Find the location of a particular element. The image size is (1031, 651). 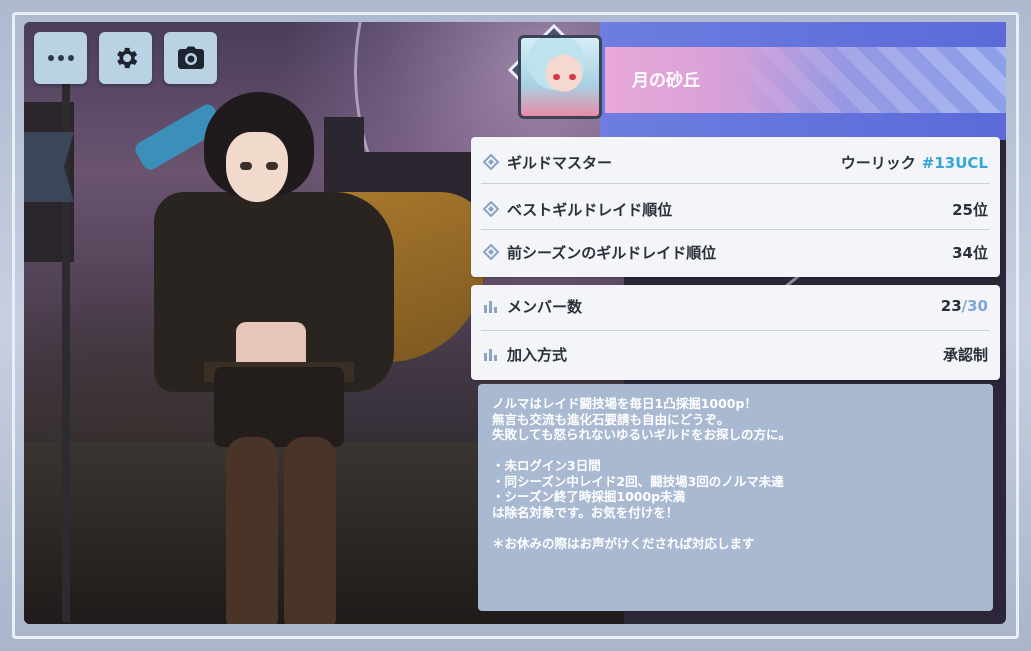

best-rank-row: ベストギルドレイド順位 25位 is located at coordinates (735, 209).